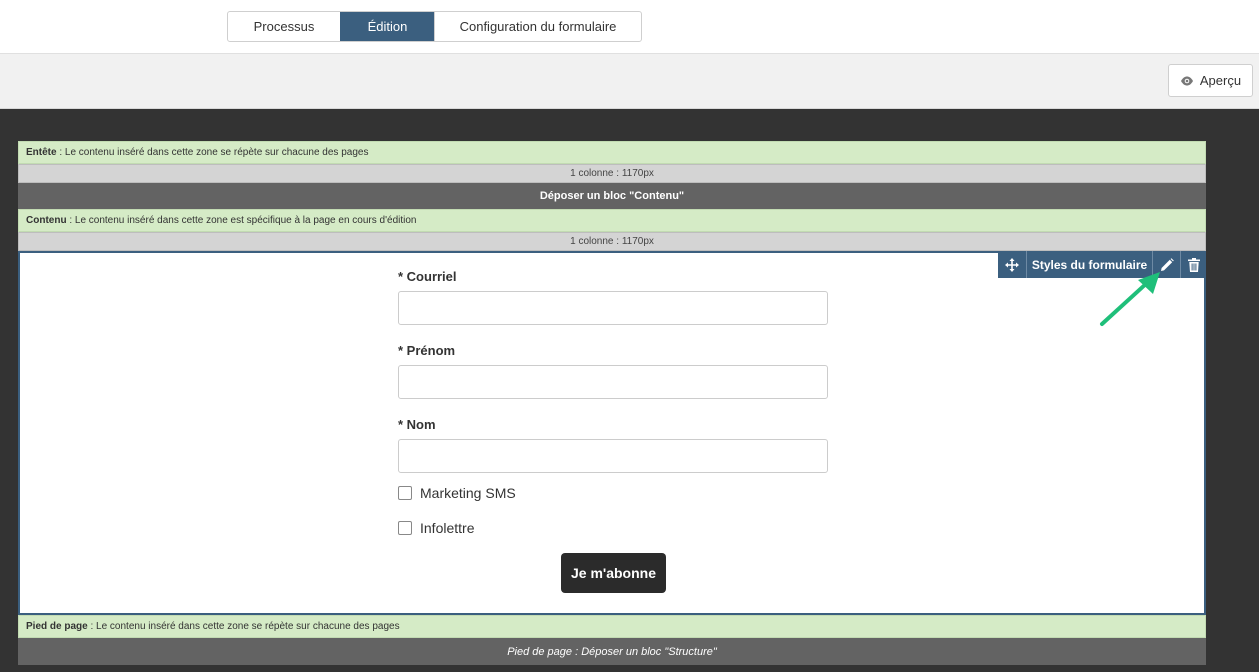  I want to click on nom-label: * Nom, so click(417, 424).